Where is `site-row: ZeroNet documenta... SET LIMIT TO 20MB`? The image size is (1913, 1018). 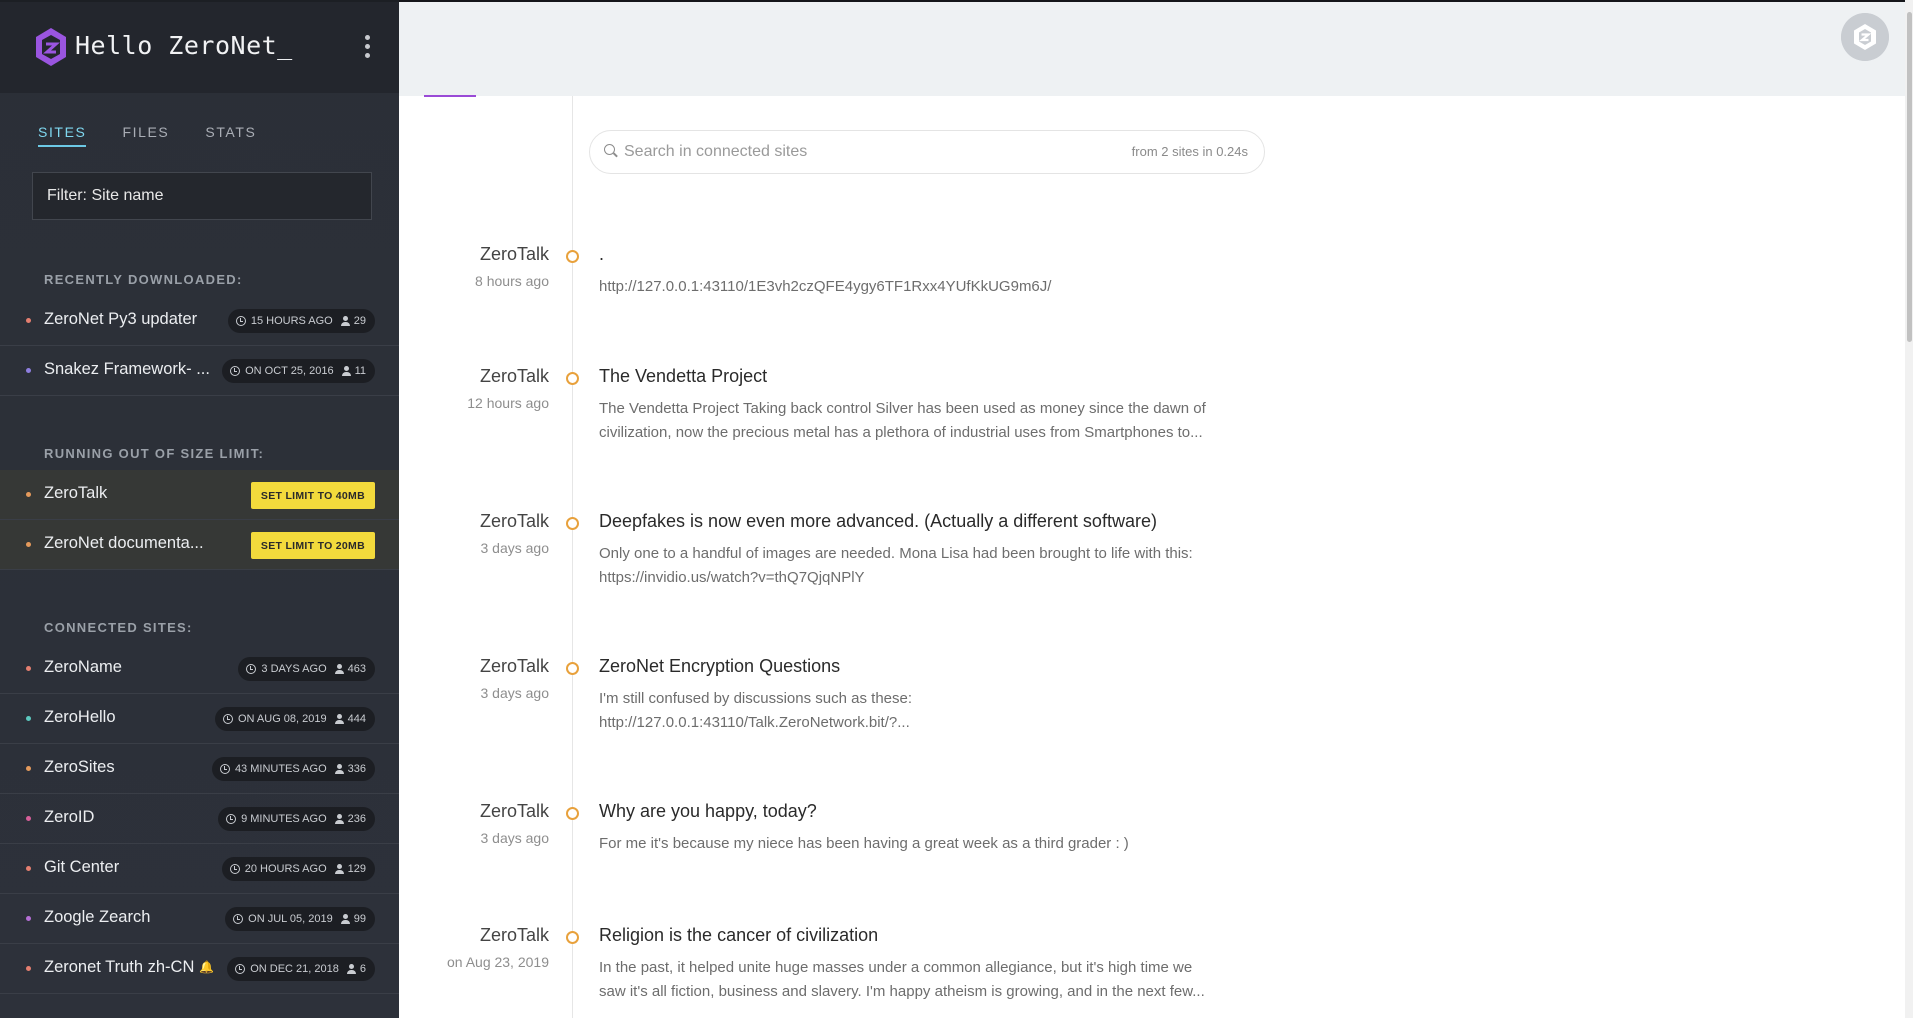 site-row: ZeroNet documenta... SET LIMIT TO 20MB is located at coordinates (199, 545).